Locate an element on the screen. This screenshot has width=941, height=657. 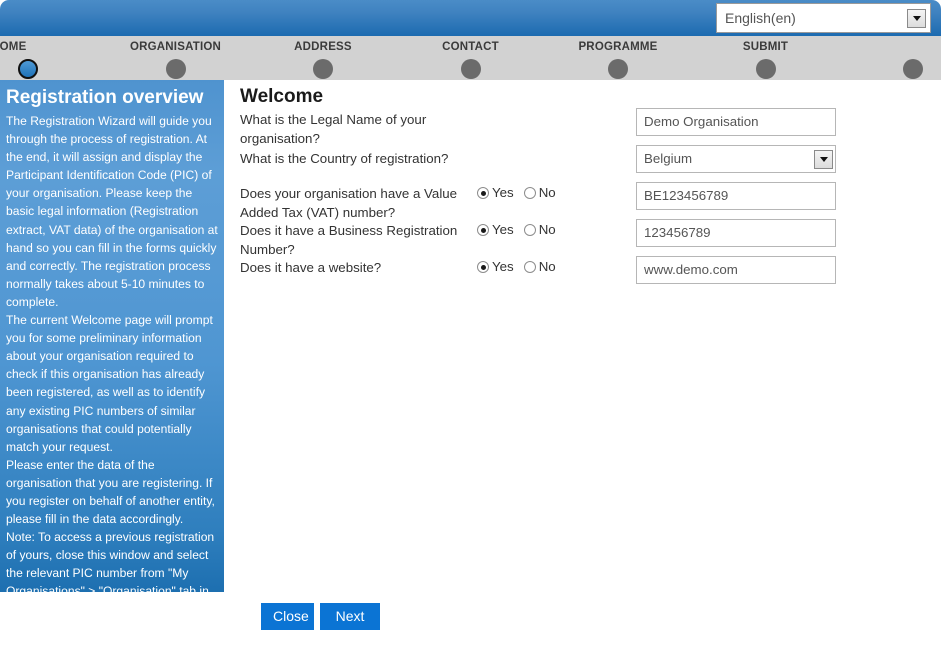
app-header-bar: English(en) is located at coordinates (470, 18).